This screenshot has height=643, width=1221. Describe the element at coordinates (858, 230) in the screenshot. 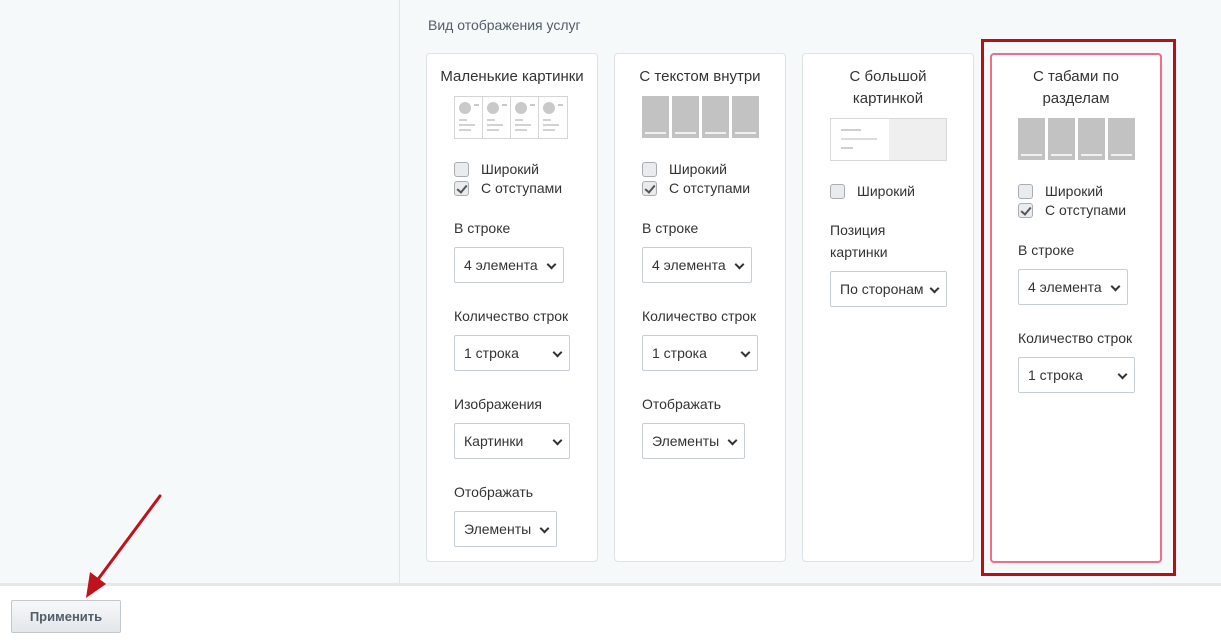

I see `field-label-line1: Позиция` at that location.